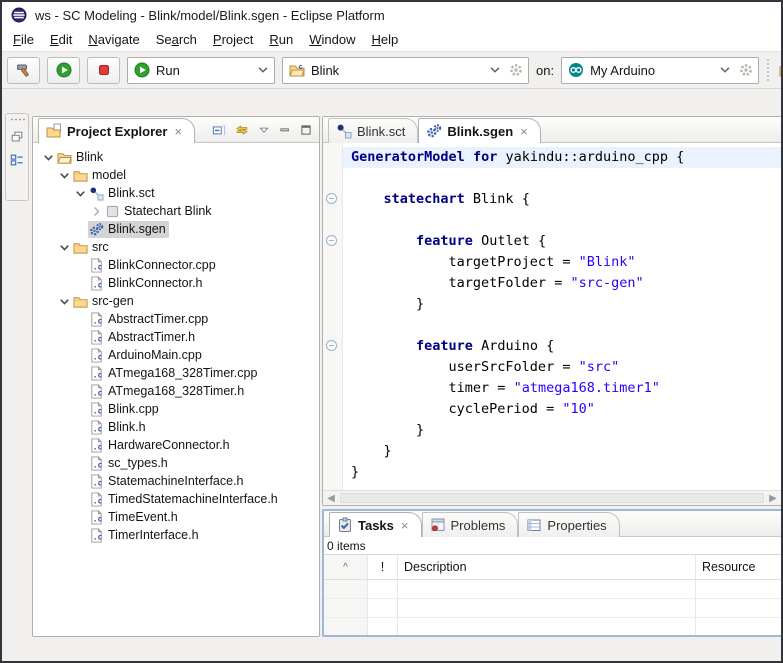  I want to click on tab-blink-sgen: Blink.sgen, so click(479, 130).